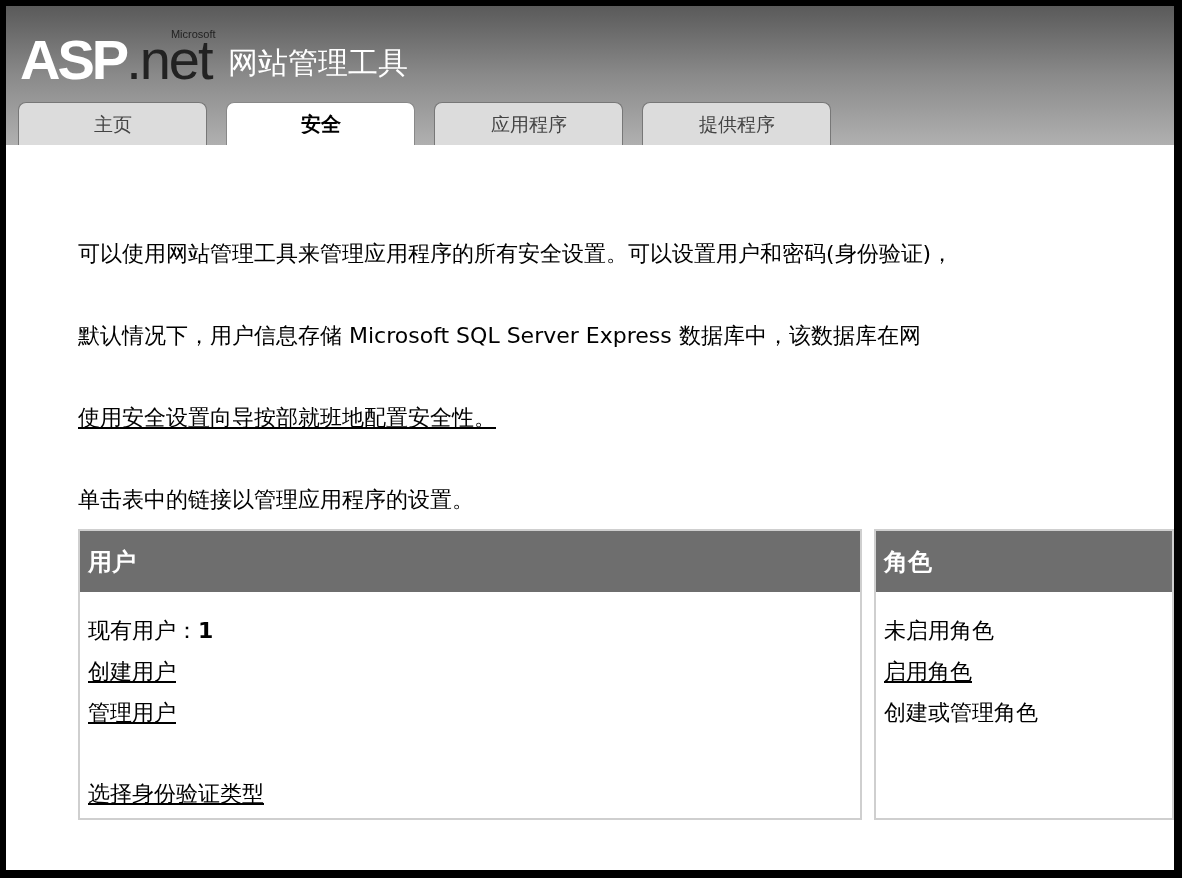 Image resolution: width=1182 pixels, height=878 pixels. Describe the element at coordinates (287, 418) in the screenshot. I see `wizard-link: 使用安全设置向导按部就班地配置安全性。` at that location.